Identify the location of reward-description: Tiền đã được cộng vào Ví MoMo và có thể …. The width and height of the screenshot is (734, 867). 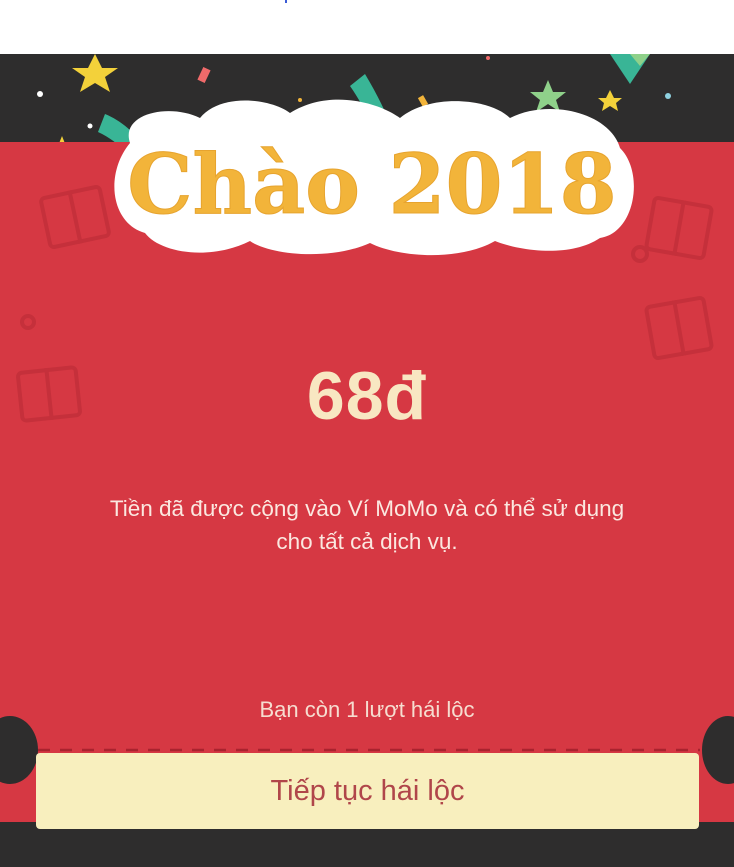
(367, 525).